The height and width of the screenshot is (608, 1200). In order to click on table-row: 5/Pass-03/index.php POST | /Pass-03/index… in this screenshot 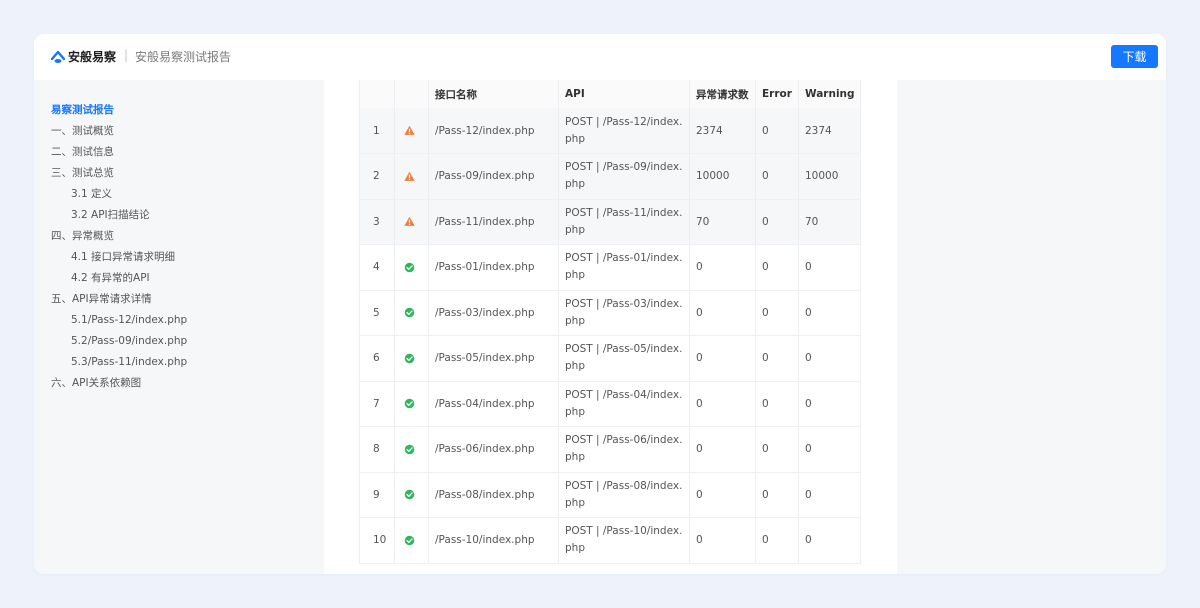, I will do `click(610, 313)`.